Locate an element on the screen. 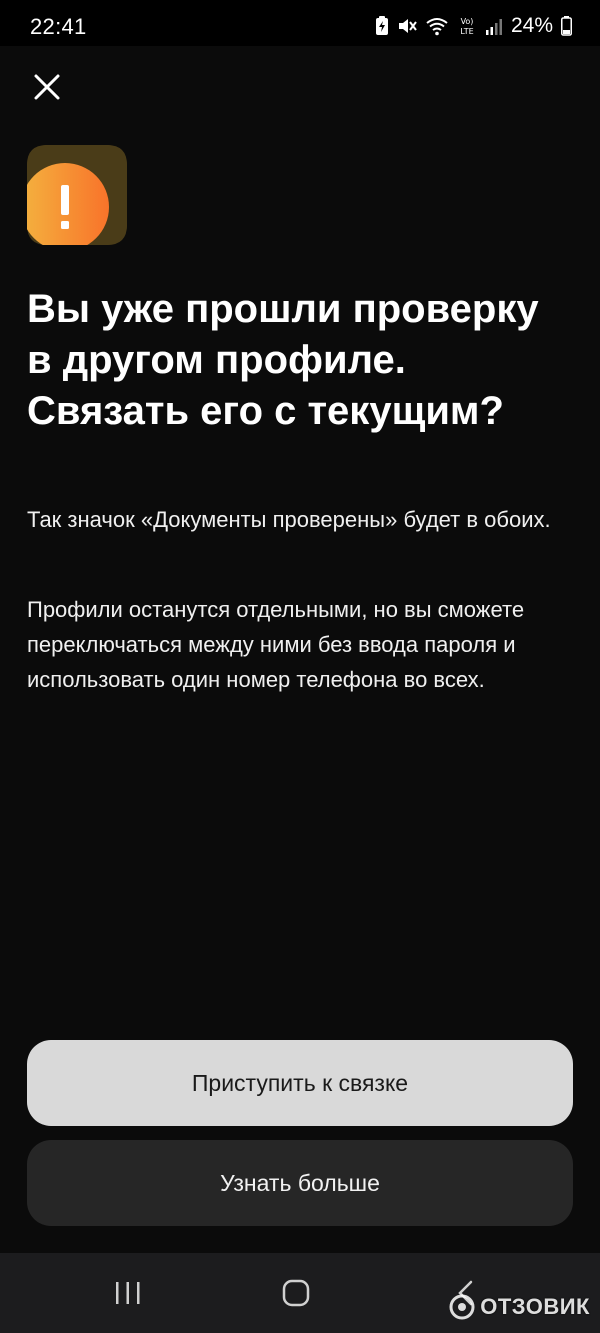 This screenshot has height=1333, width=600. home-icon is located at coordinates (296, 1293).